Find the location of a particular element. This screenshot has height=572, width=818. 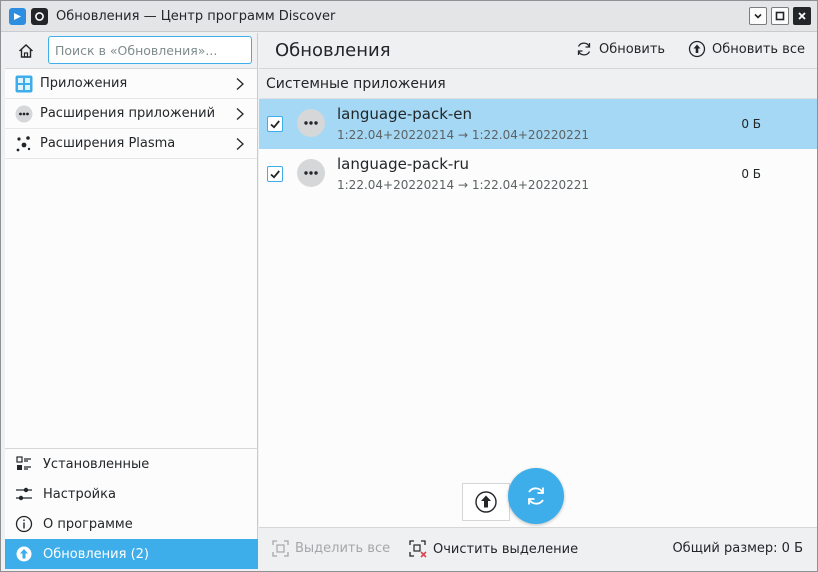

page-header: Обновления Обновить Обновить все is located at coordinates (538, 51).